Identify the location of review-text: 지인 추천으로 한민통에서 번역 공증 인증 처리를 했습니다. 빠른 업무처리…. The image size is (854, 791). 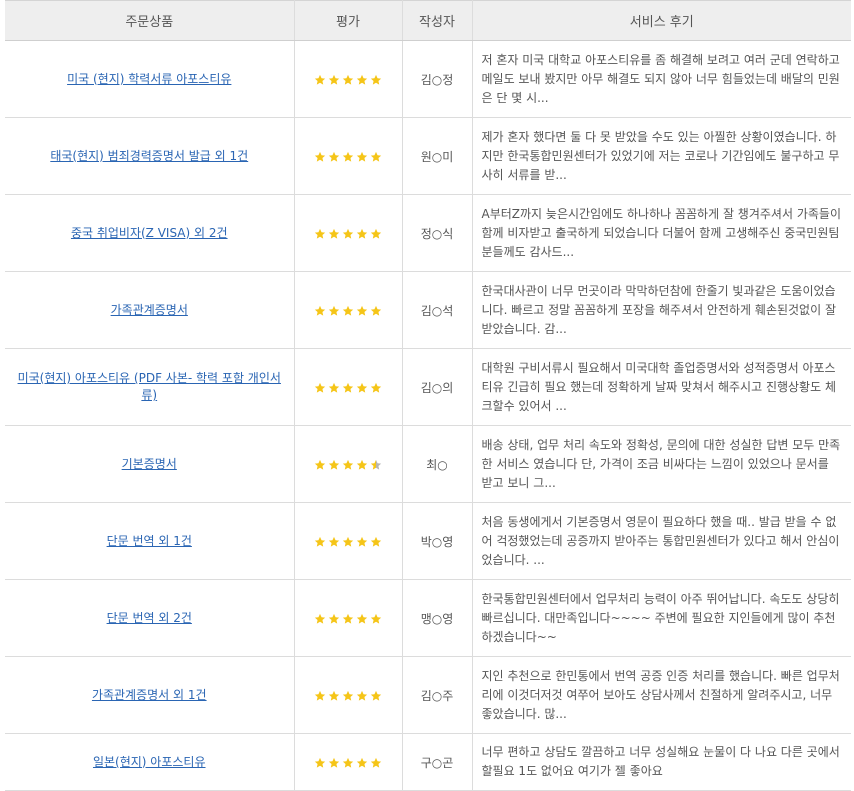
(660, 694).